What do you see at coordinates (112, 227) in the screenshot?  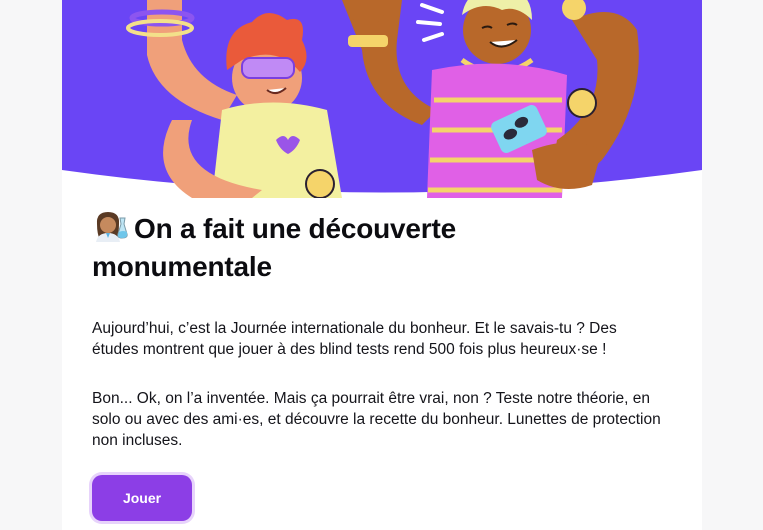 I see `scientist-emoji-icon` at bounding box center [112, 227].